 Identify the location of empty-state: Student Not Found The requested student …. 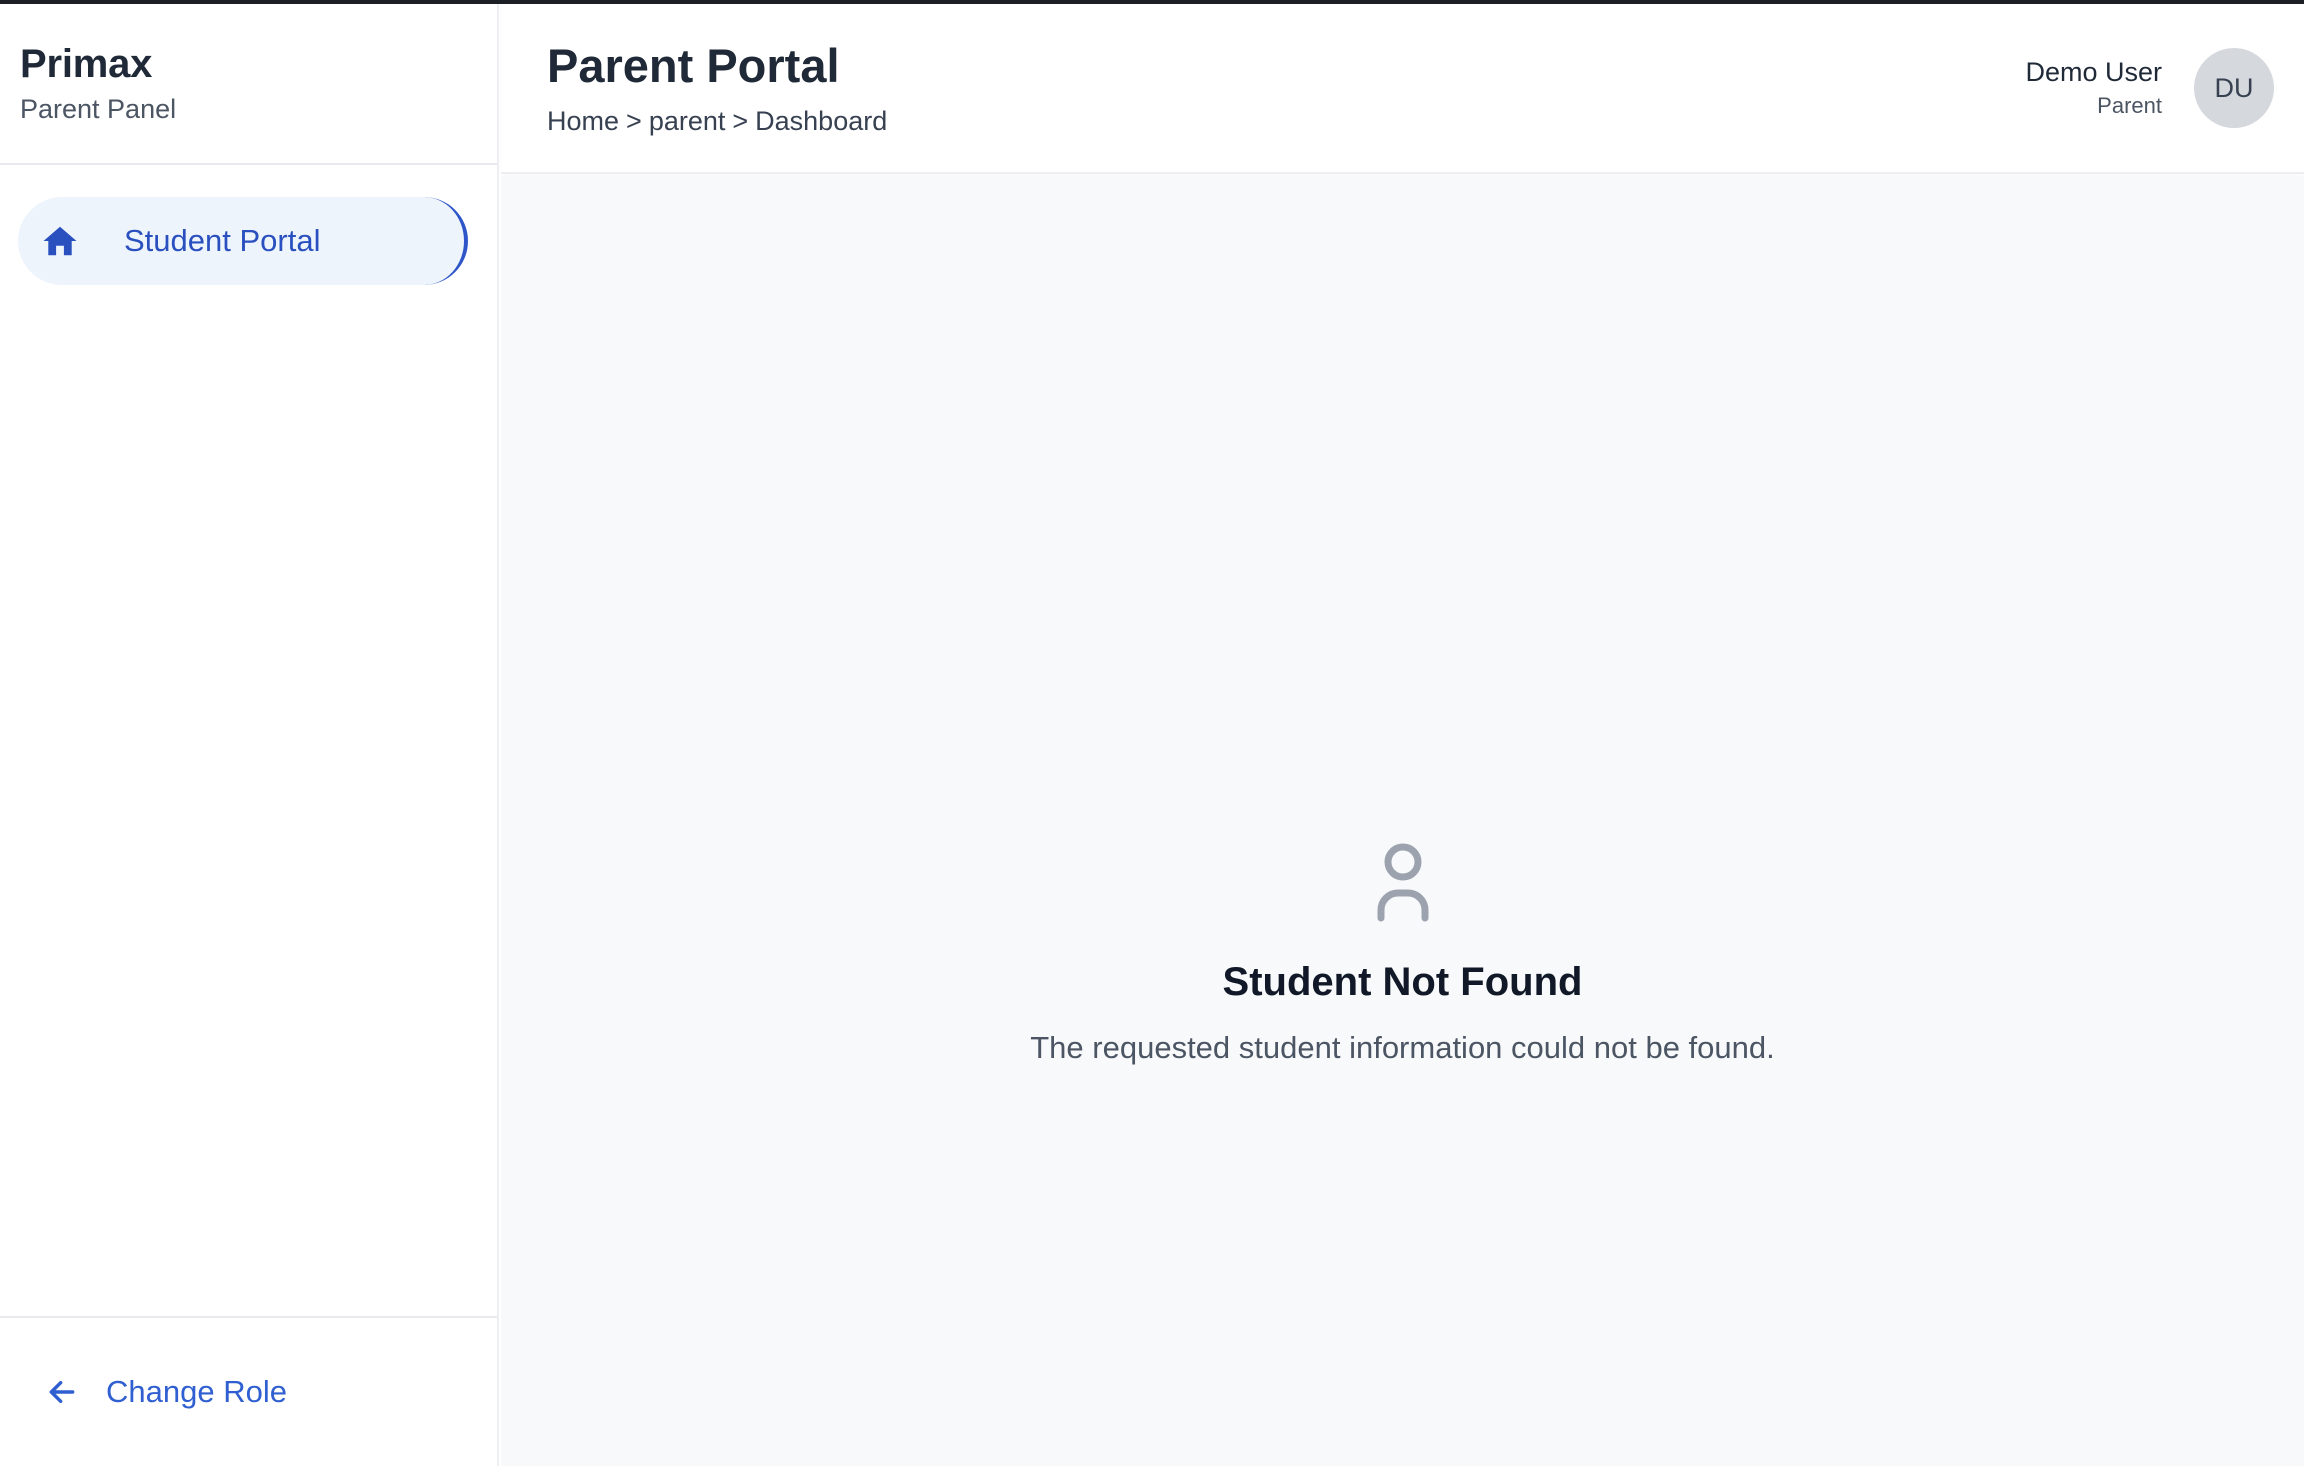
(1402, 951).